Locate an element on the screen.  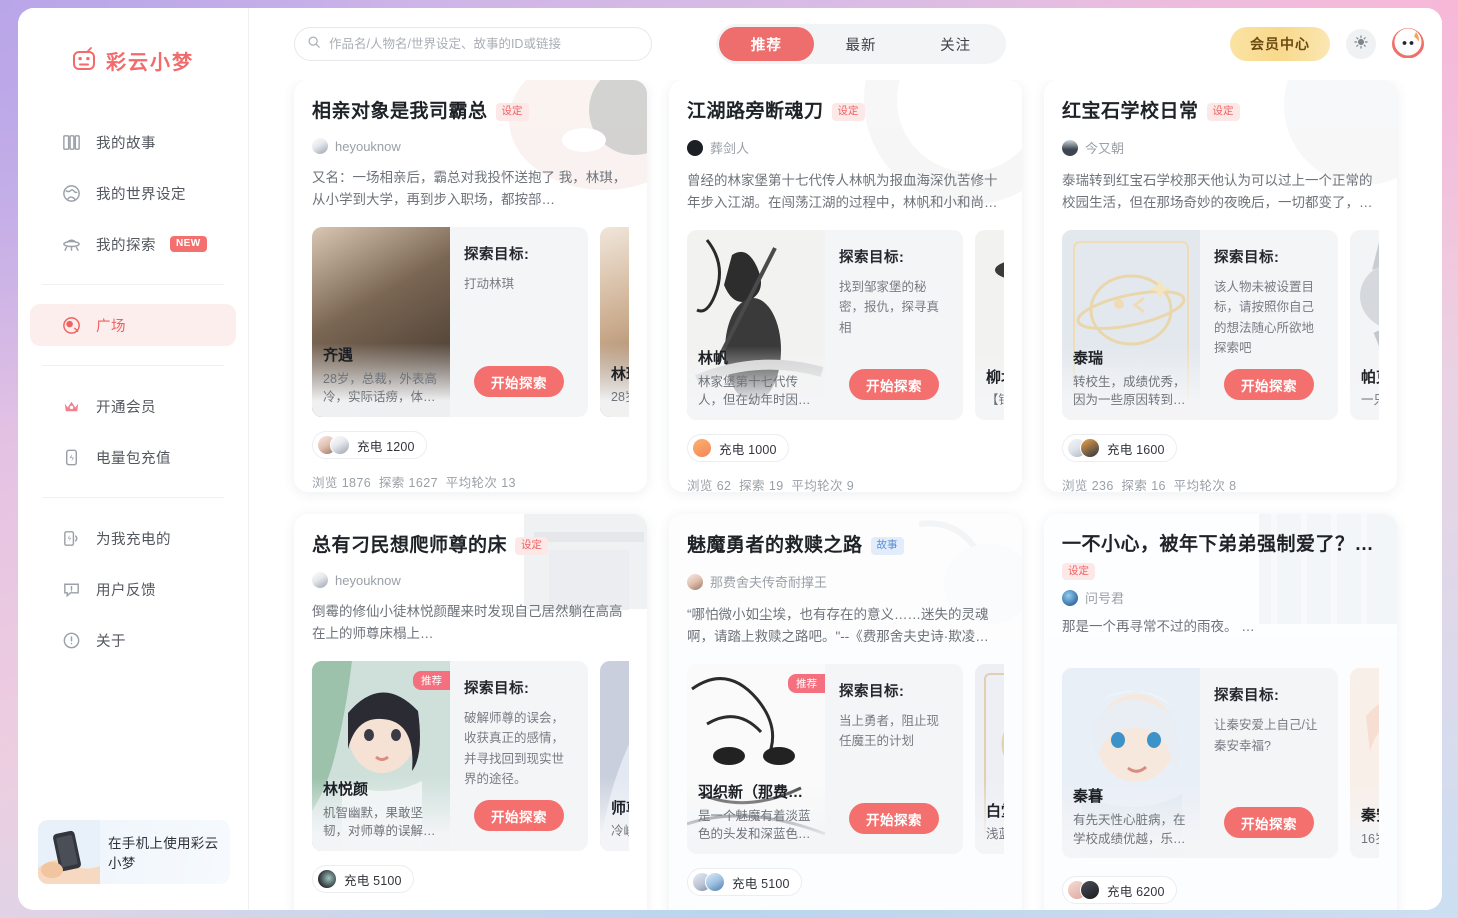
character-desc: 28岁，大咧咧 is located at coordinates (620, 397).